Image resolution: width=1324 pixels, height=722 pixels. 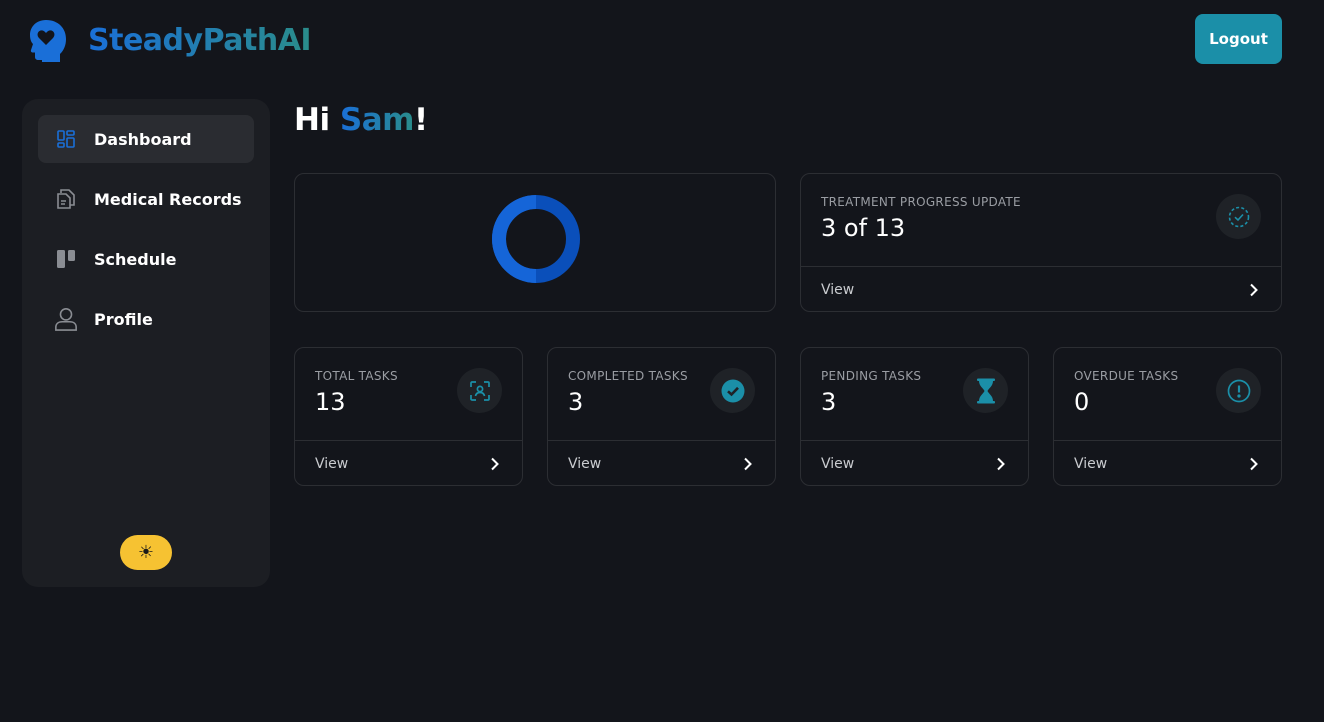 I want to click on progress-donut-chart, so click(x=536, y=239).